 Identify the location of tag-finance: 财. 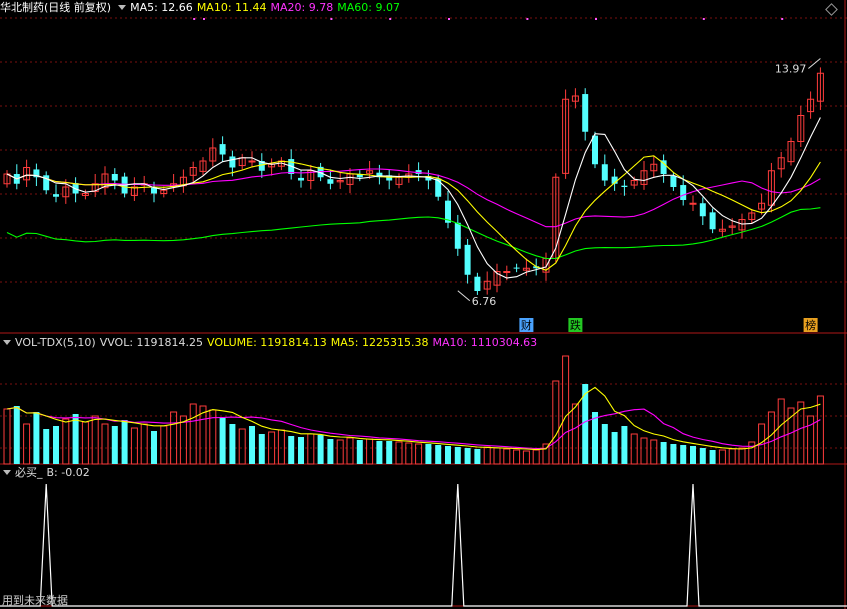
(526, 325).